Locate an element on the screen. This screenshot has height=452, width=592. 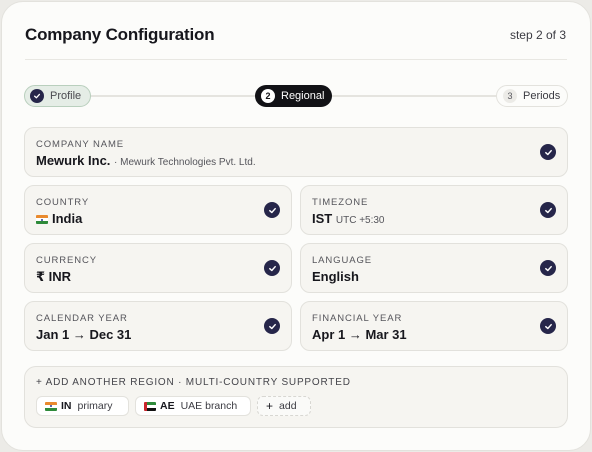
add-label: add is located at coordinates (288, 406).